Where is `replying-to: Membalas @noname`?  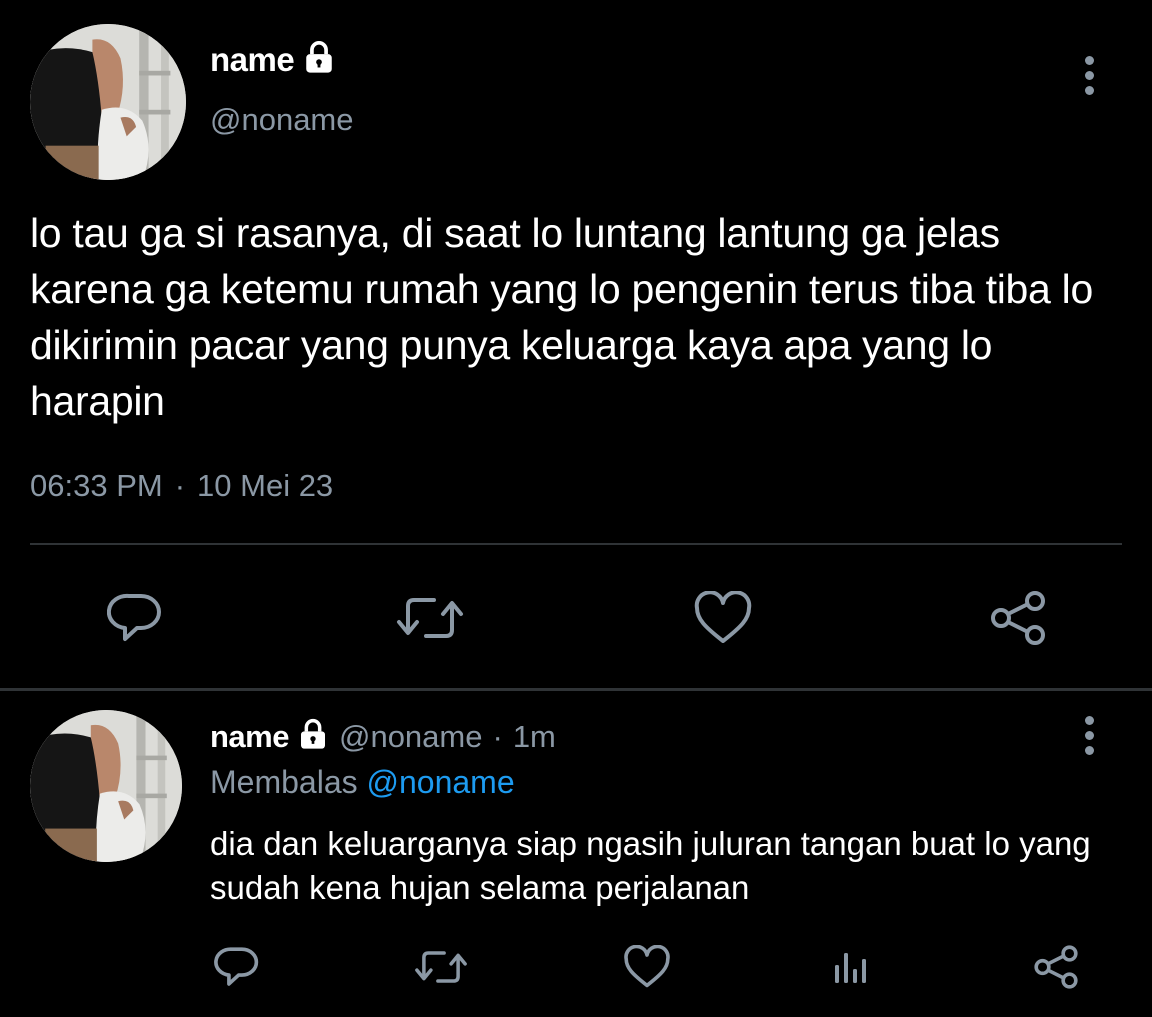 replying-to: Membalas @noname is located at coordinates (362, 782).